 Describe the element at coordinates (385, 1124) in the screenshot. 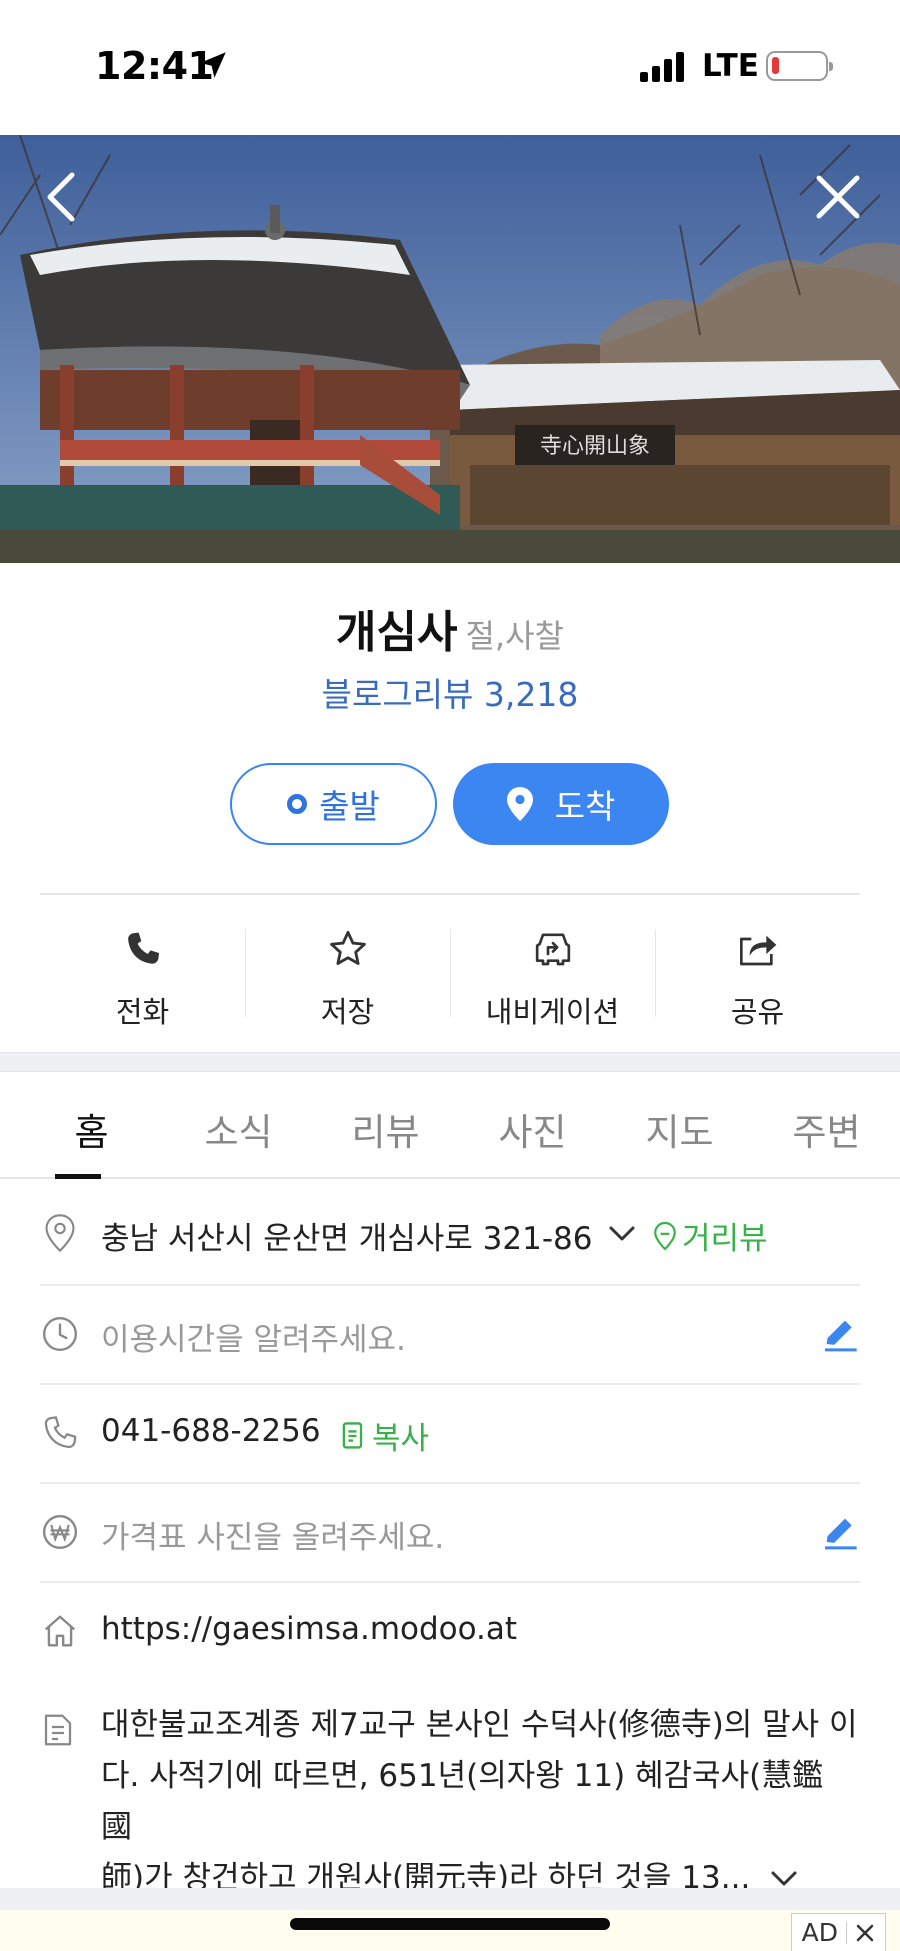

I see `tab-reviews: 리뷰` at that location.